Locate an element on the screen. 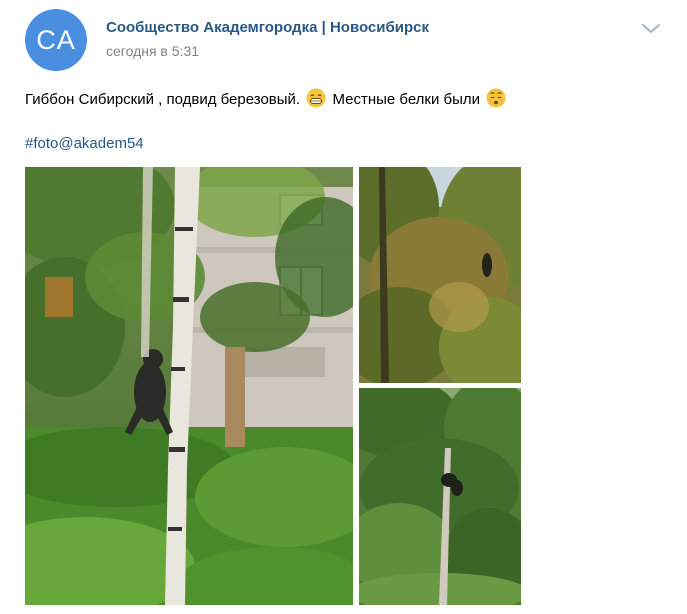  post-timestamp: сегодня в 5:31 is located at coordinates (152, 51).